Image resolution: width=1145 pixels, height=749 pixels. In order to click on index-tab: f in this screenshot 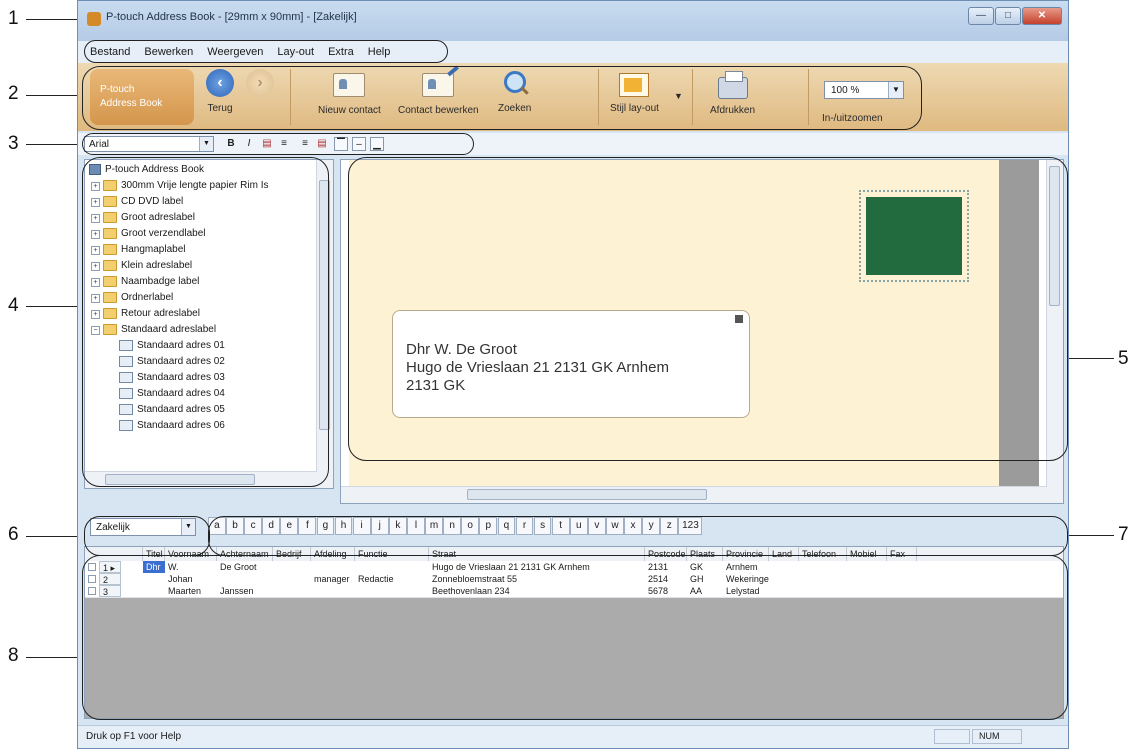, I will do `click(307, 526)`.